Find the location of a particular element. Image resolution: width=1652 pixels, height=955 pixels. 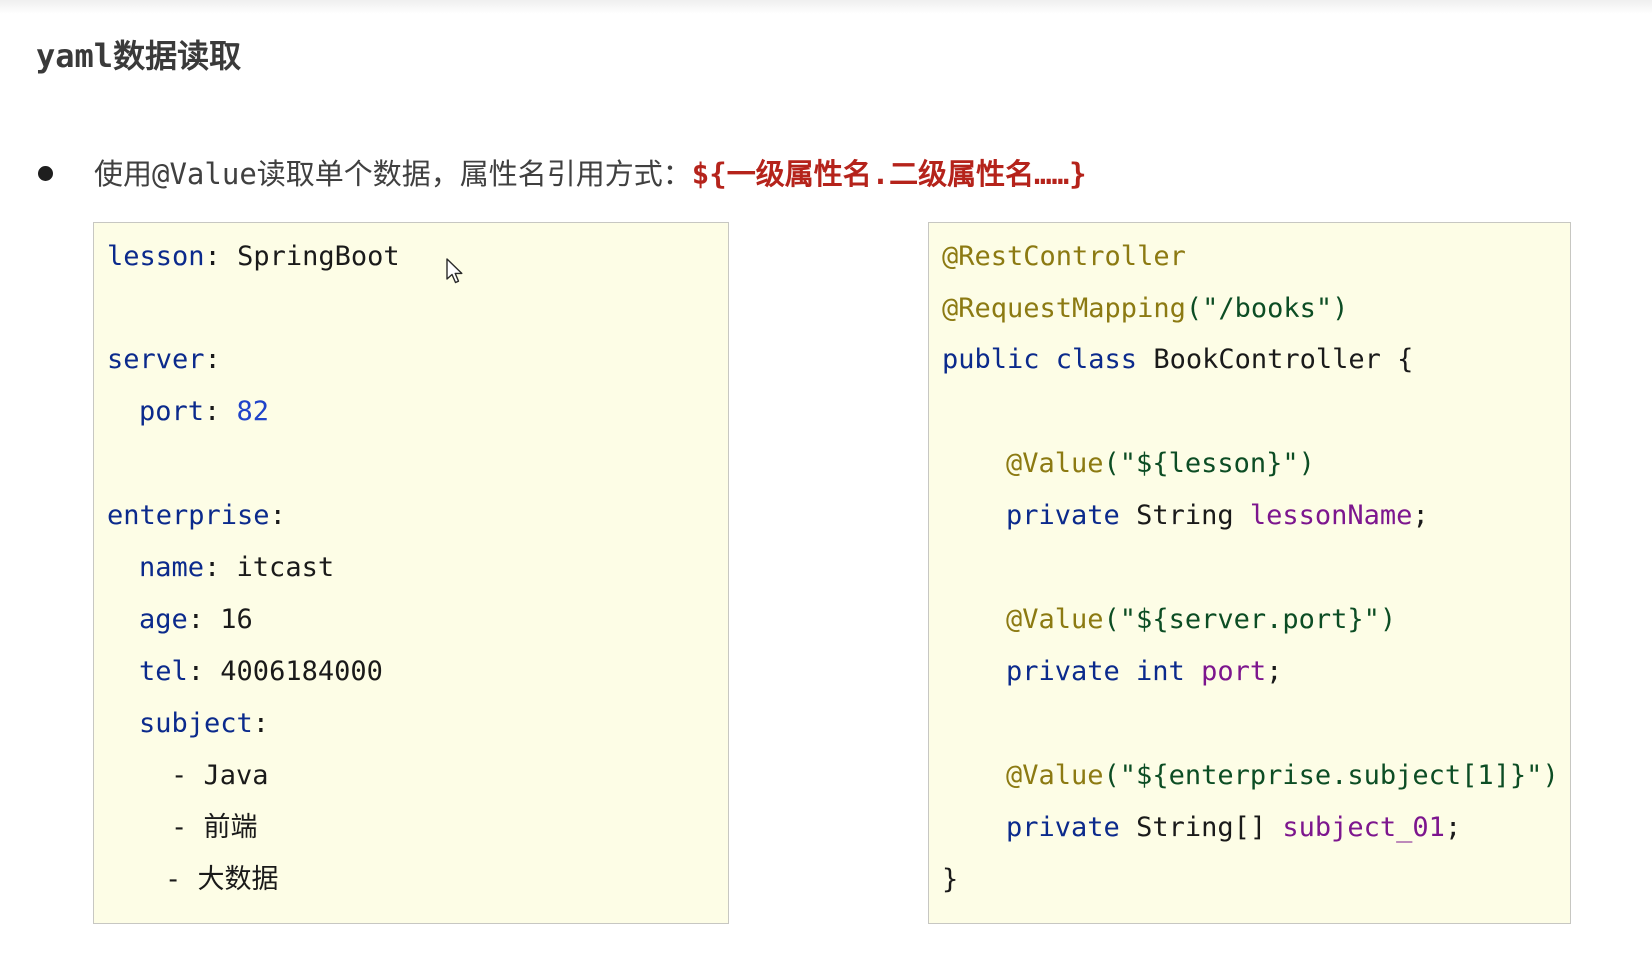

yaml-subject-item-text: 大数据 is located at coordinates (238, 879).